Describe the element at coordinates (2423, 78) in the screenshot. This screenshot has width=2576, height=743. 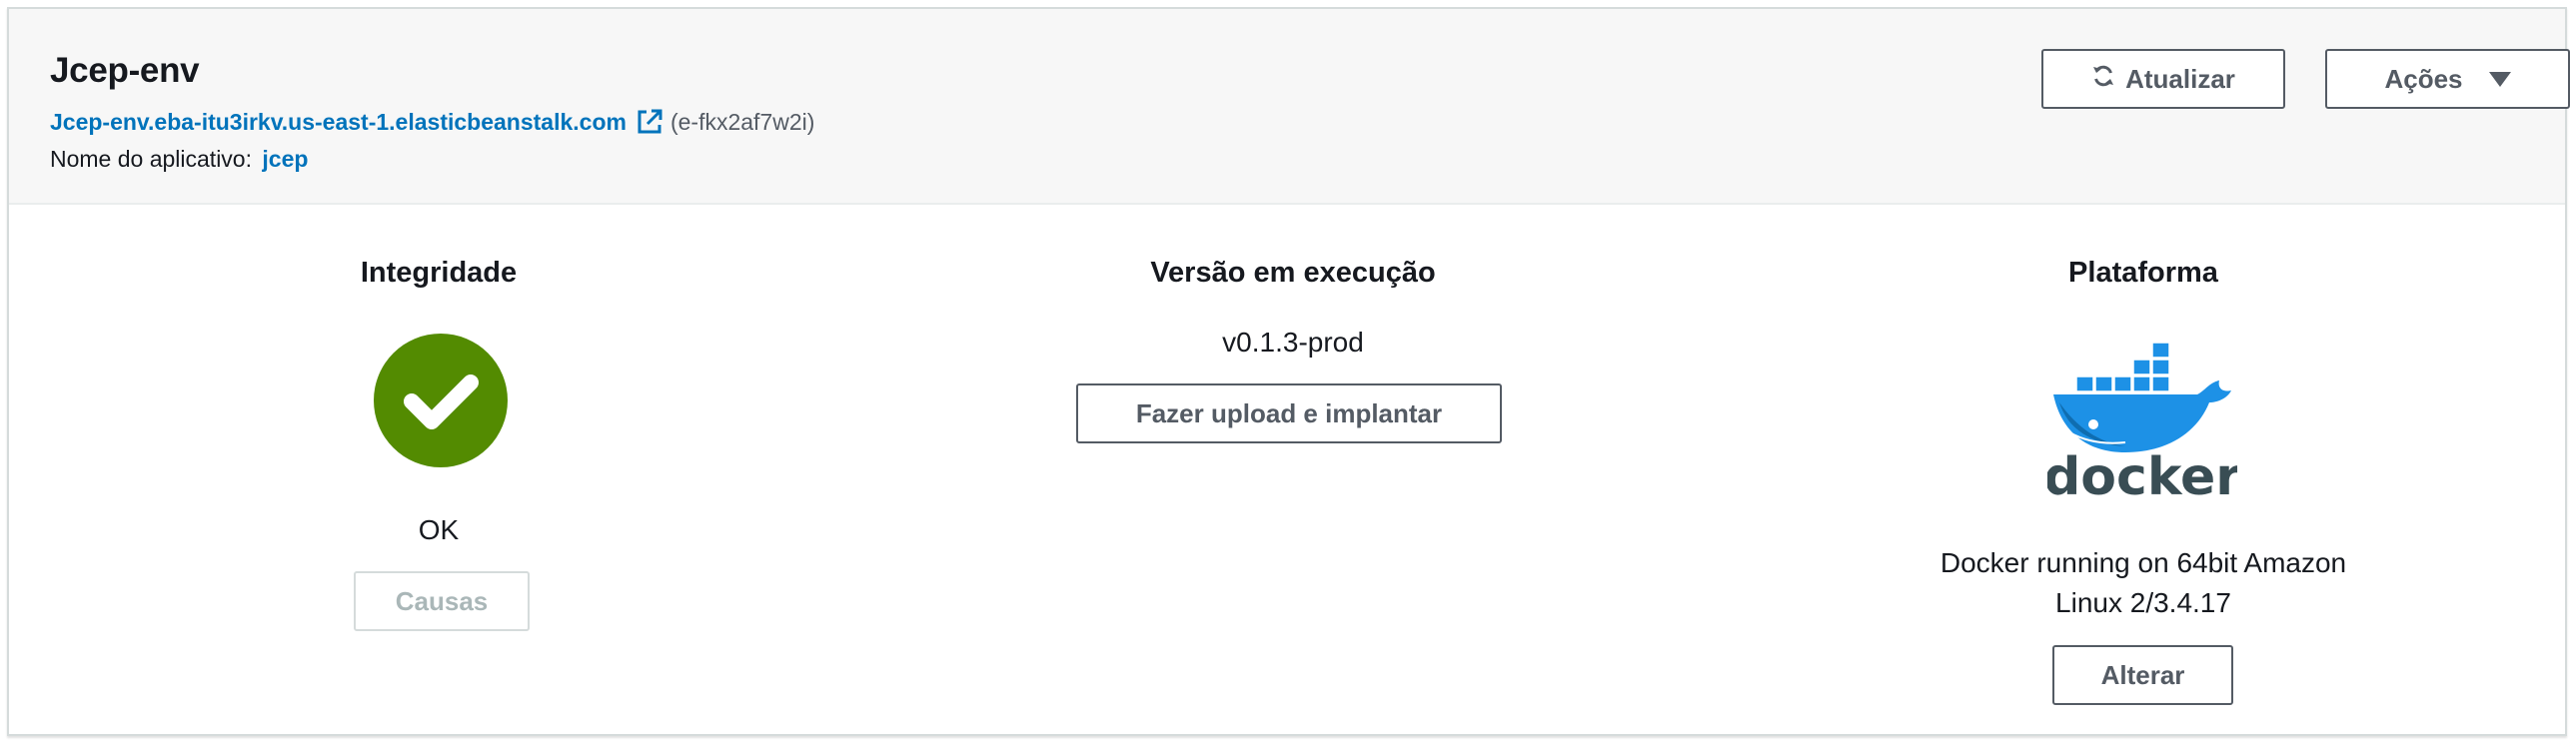
I see `actions-button-label: Ações` at that location.